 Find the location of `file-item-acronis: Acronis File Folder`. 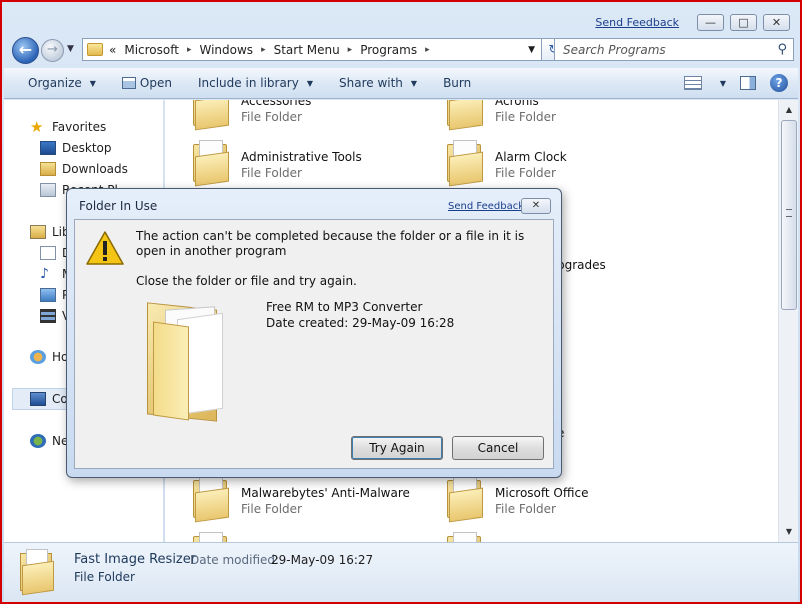

file-item-acronis: Acronis File Folder is located at coordinates (501, 115).